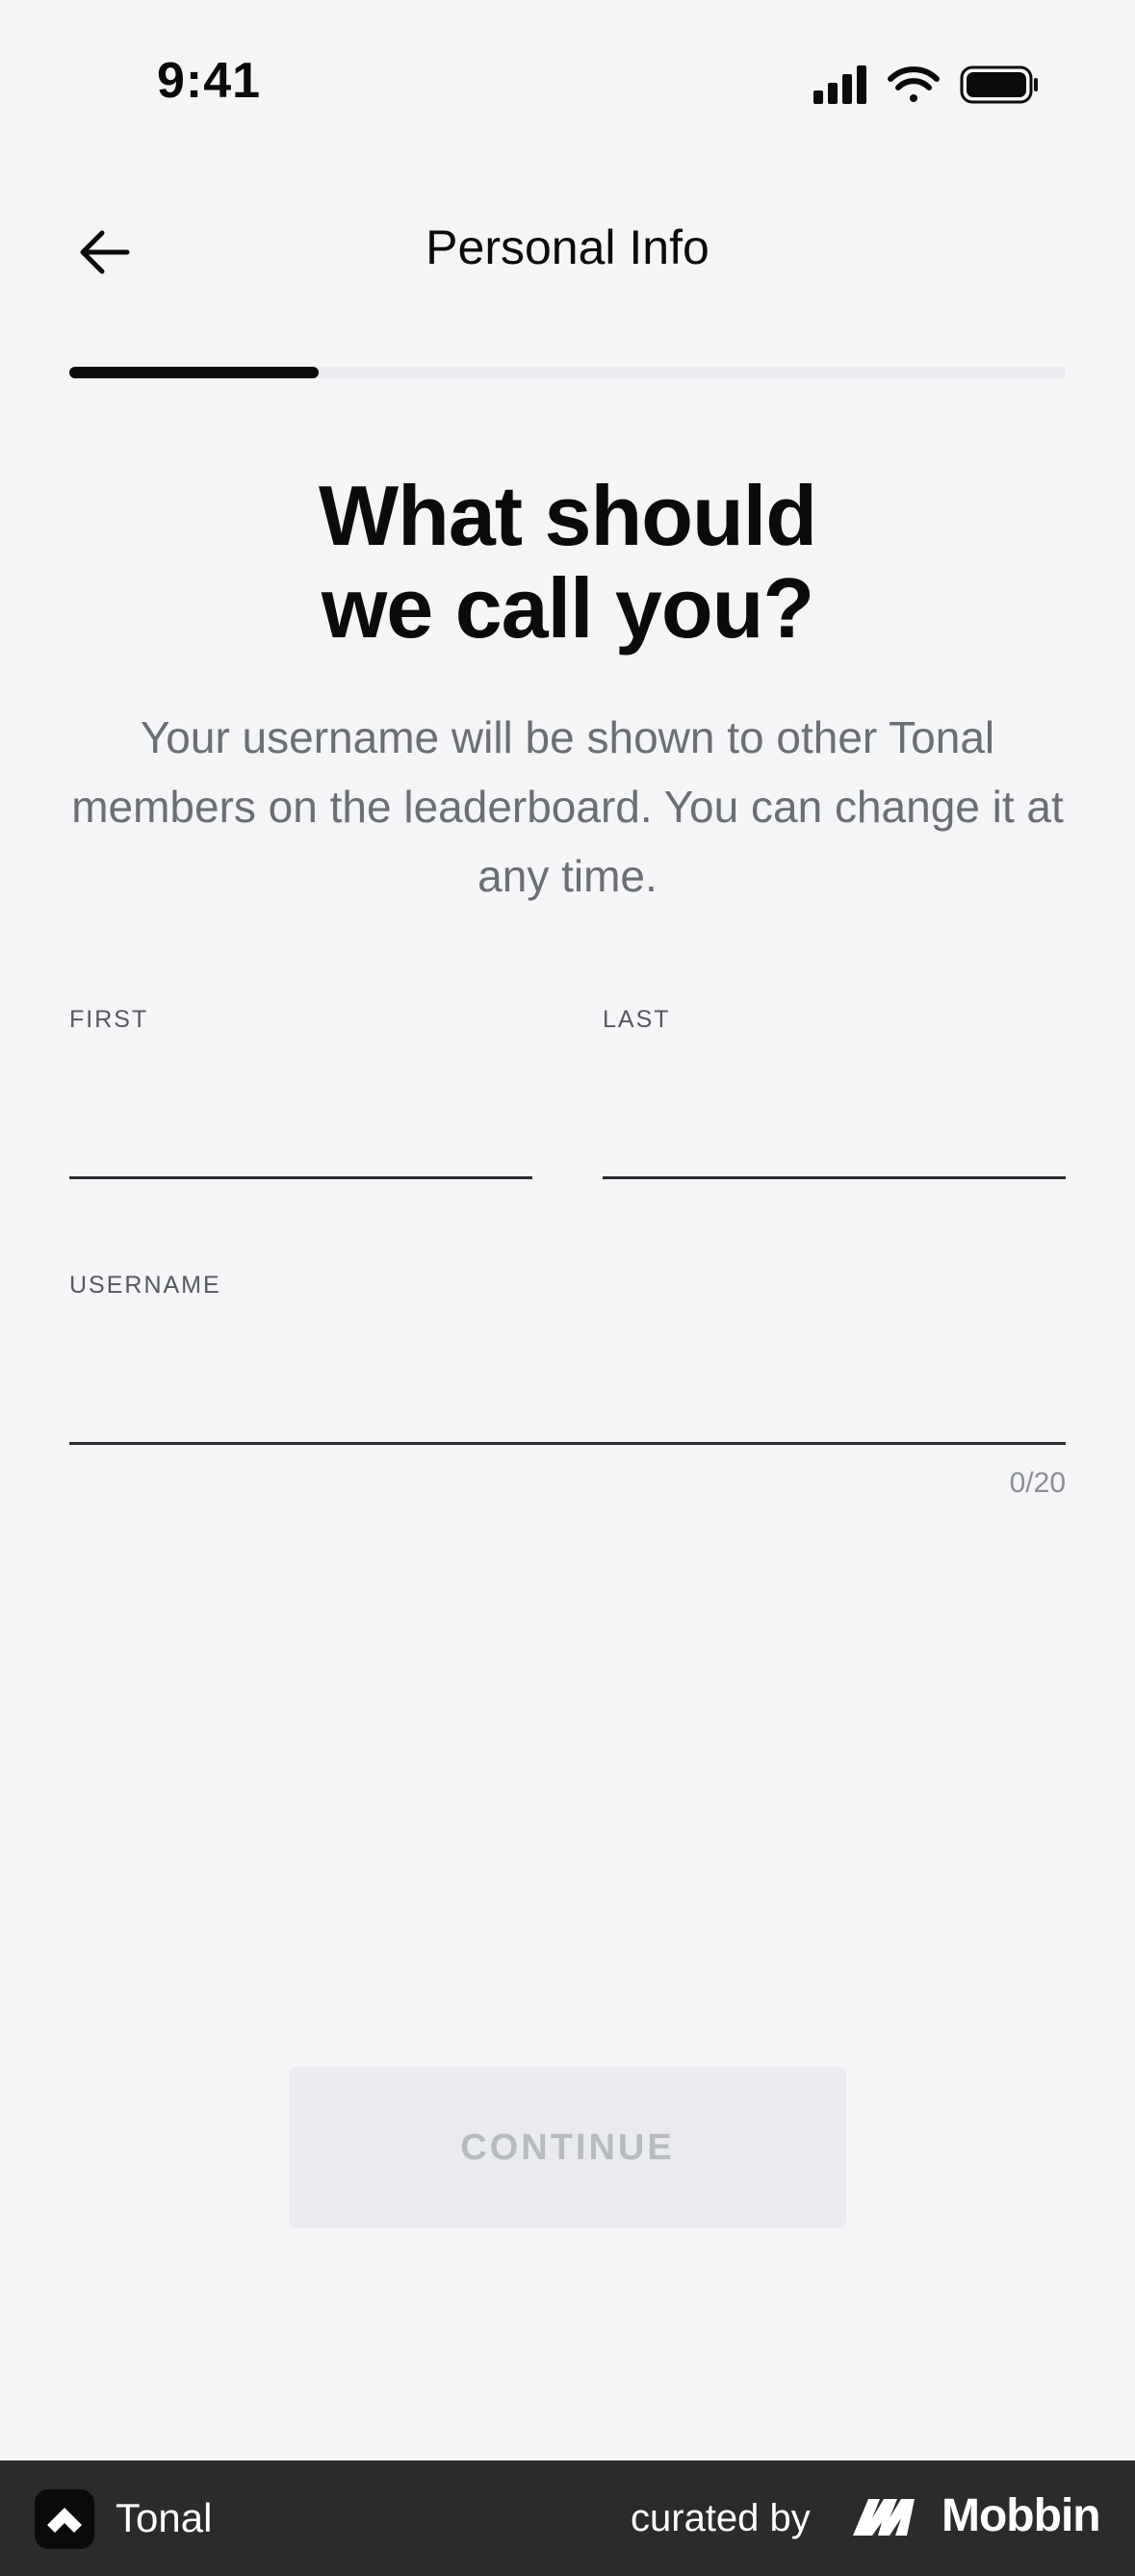  What do you see at coordinates (637, 1020) in the screenshot?
I see `last-name-label: LAST` at bounding box center [637, 1020].